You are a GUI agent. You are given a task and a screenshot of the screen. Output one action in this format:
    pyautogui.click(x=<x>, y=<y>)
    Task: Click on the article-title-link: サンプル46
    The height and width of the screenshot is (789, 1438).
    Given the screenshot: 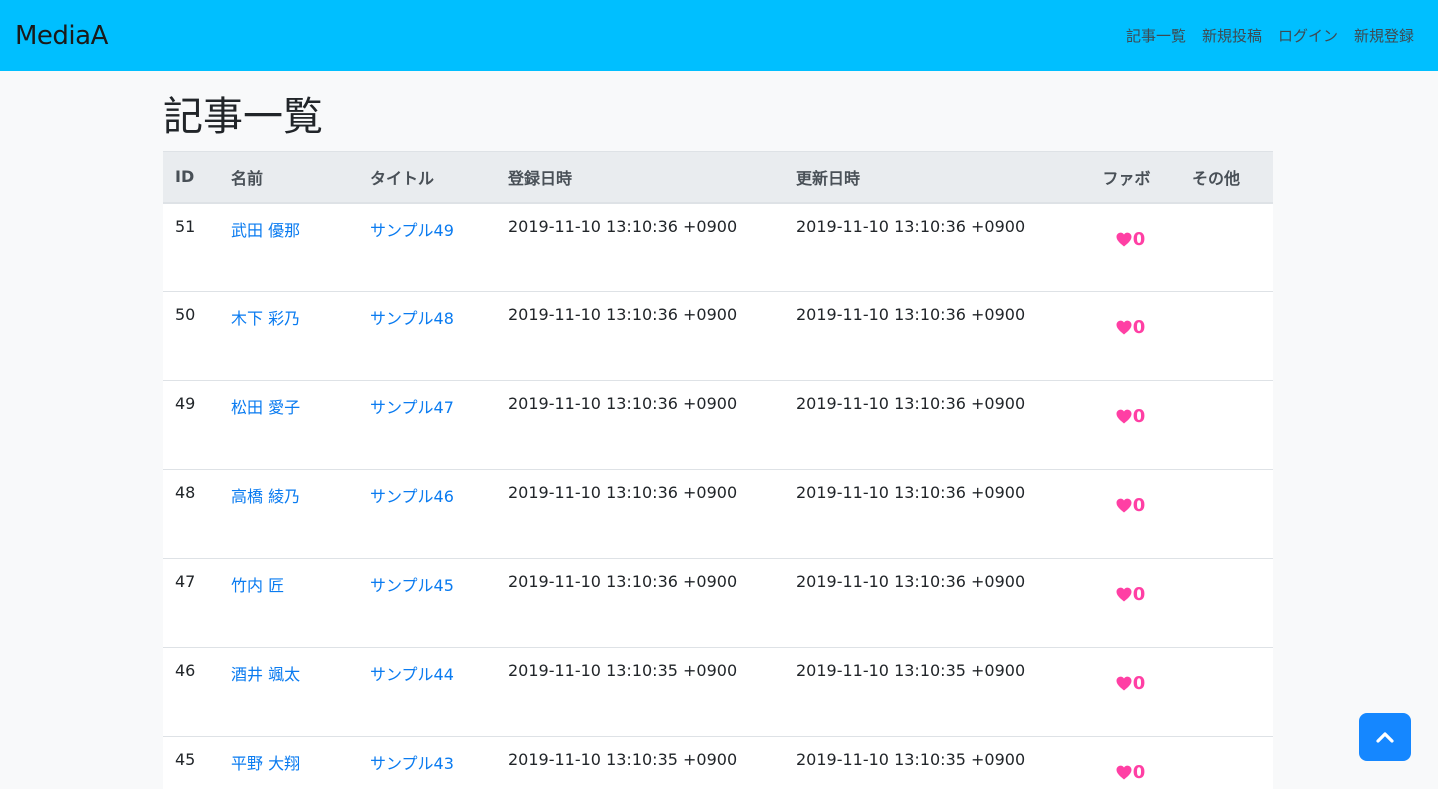 What is the action you would take?
    pyautogui.click(x=412, y=496)
    